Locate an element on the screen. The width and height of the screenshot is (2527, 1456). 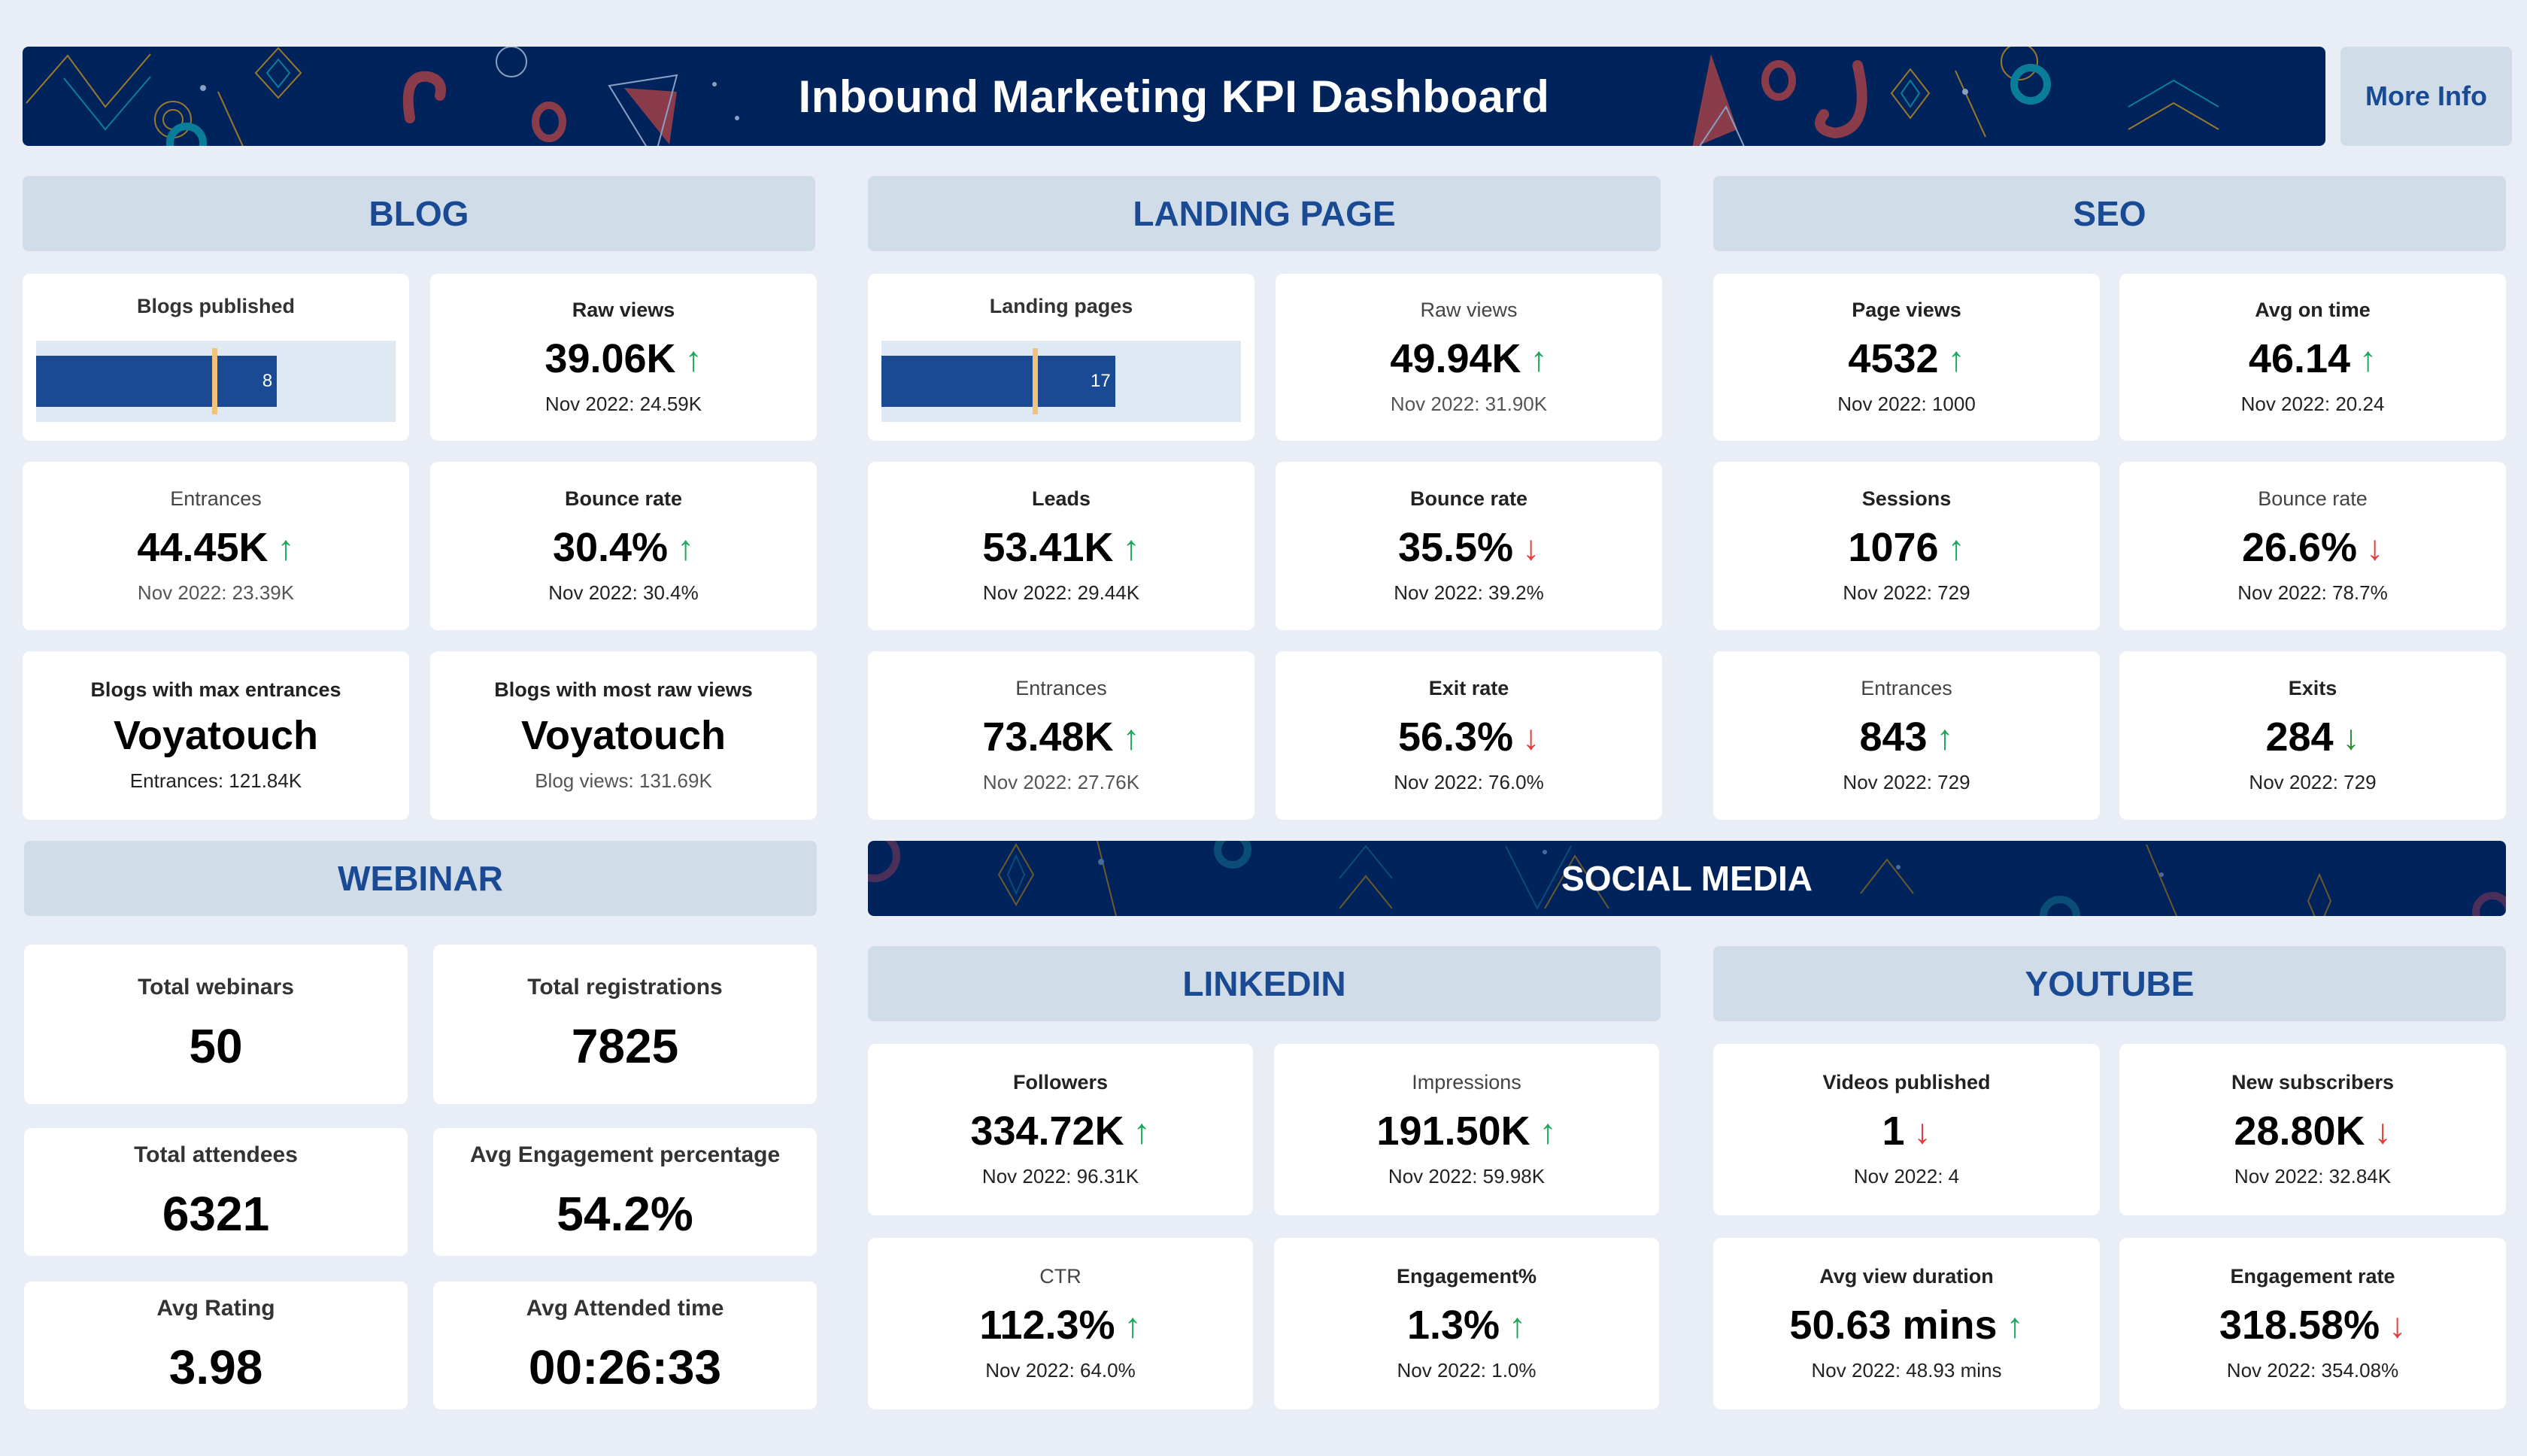
kpi-card-landing-pages: Landing pages 17 is located at coordinates (1061, 357).